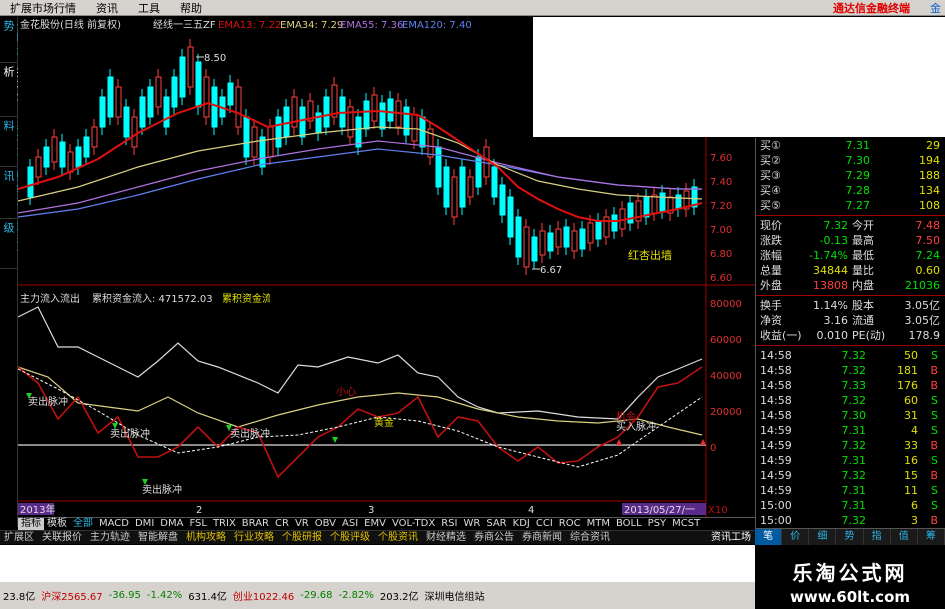 The width and height of the screenshot is (945, 609). Describe the element at coordinates (850, 597) in the screenshot. I see `brand-url: www.60lt.com` at that location.